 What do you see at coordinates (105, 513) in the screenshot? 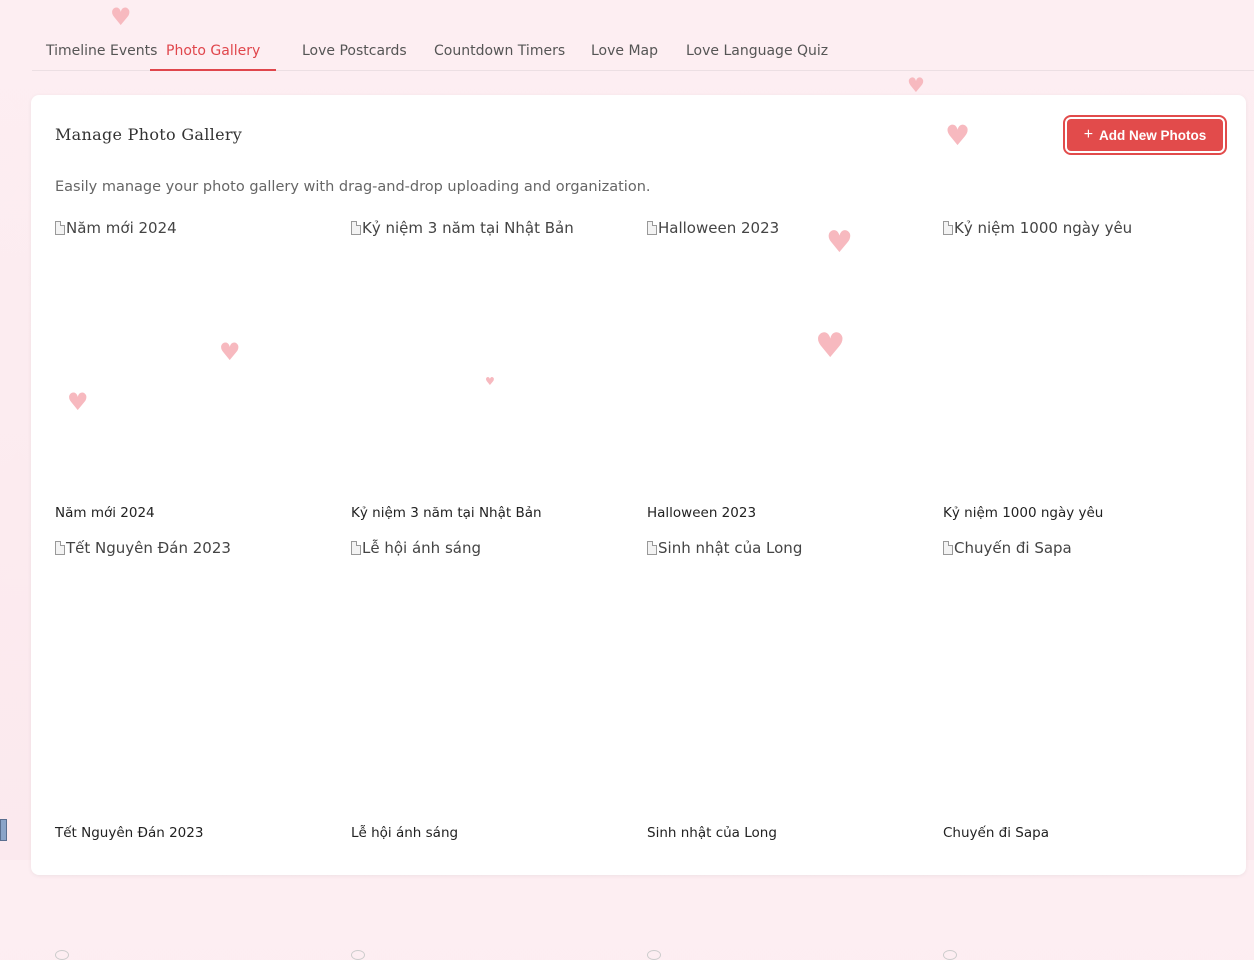
I see `photo-caption: Năm mới 2024` at bounding box center [105, 513].